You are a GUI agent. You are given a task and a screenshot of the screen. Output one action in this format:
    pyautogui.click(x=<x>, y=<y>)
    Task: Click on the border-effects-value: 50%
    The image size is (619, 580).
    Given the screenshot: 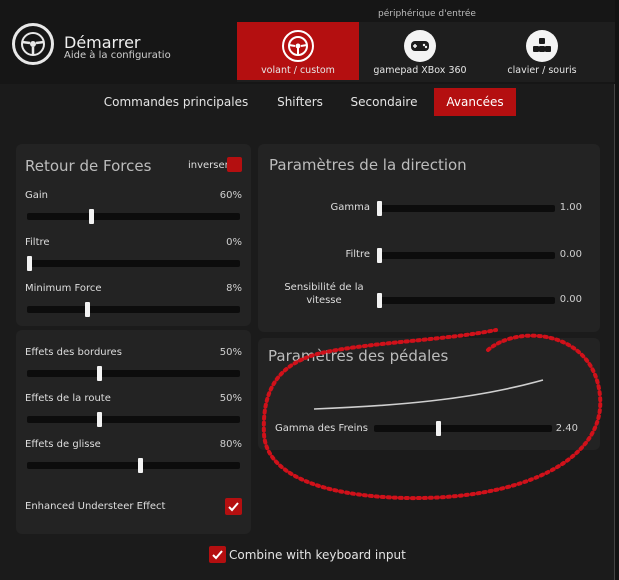 What is the action you would take?
    pyautogui.click(x=230, y=352)
    